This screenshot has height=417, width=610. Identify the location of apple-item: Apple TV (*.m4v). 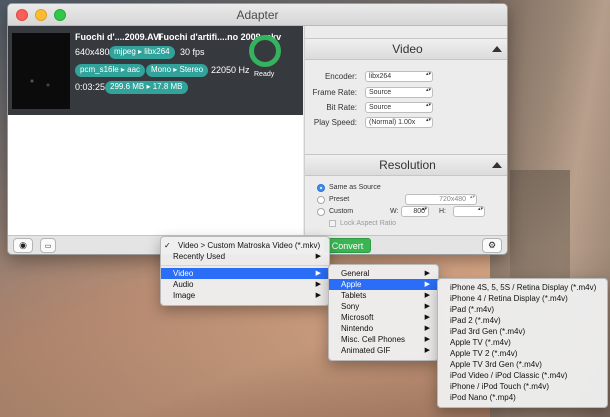
(522, 342).